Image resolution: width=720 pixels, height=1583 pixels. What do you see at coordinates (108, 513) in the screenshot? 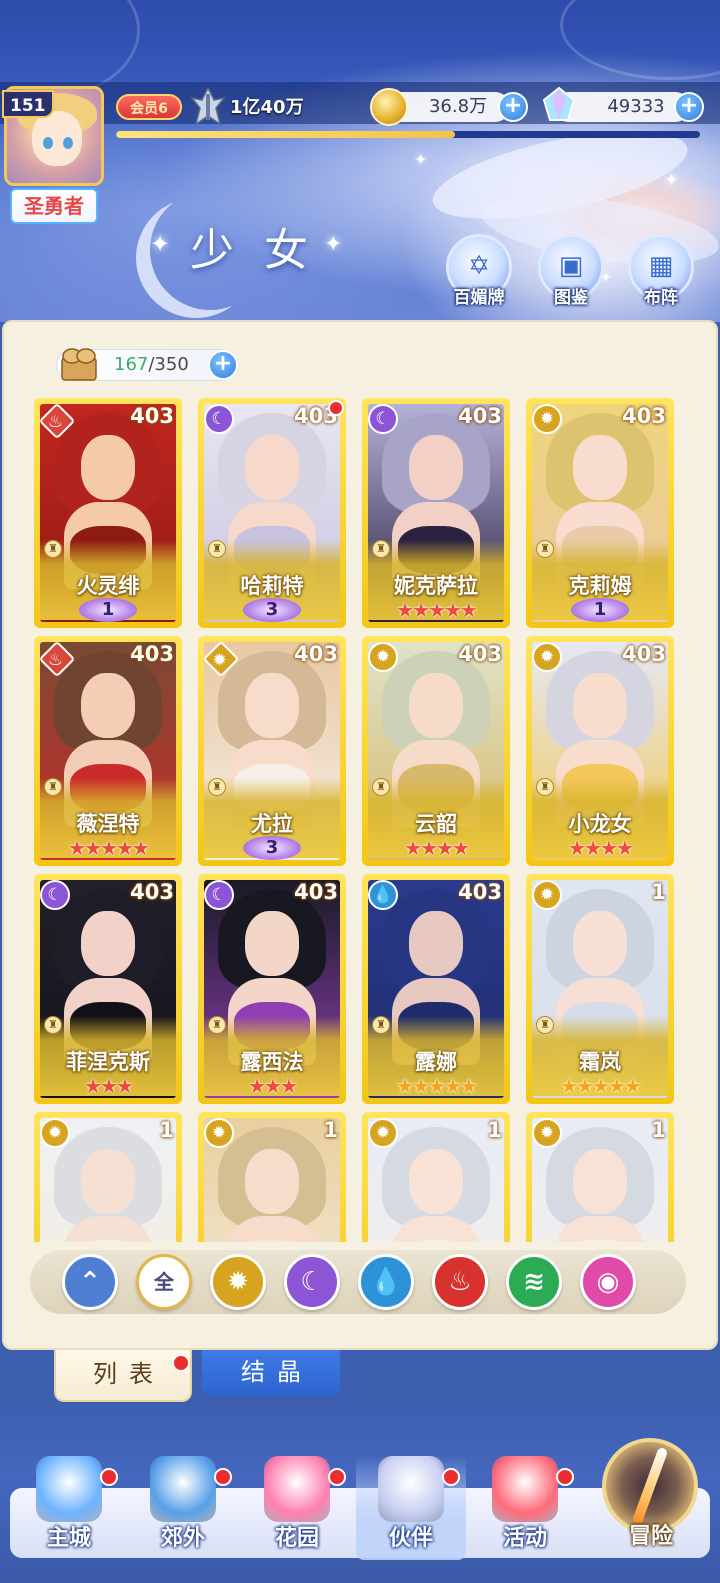
I see `character-card: ♨ 403 ♜ 火灵绯 1` at bounding box center [108, 513].